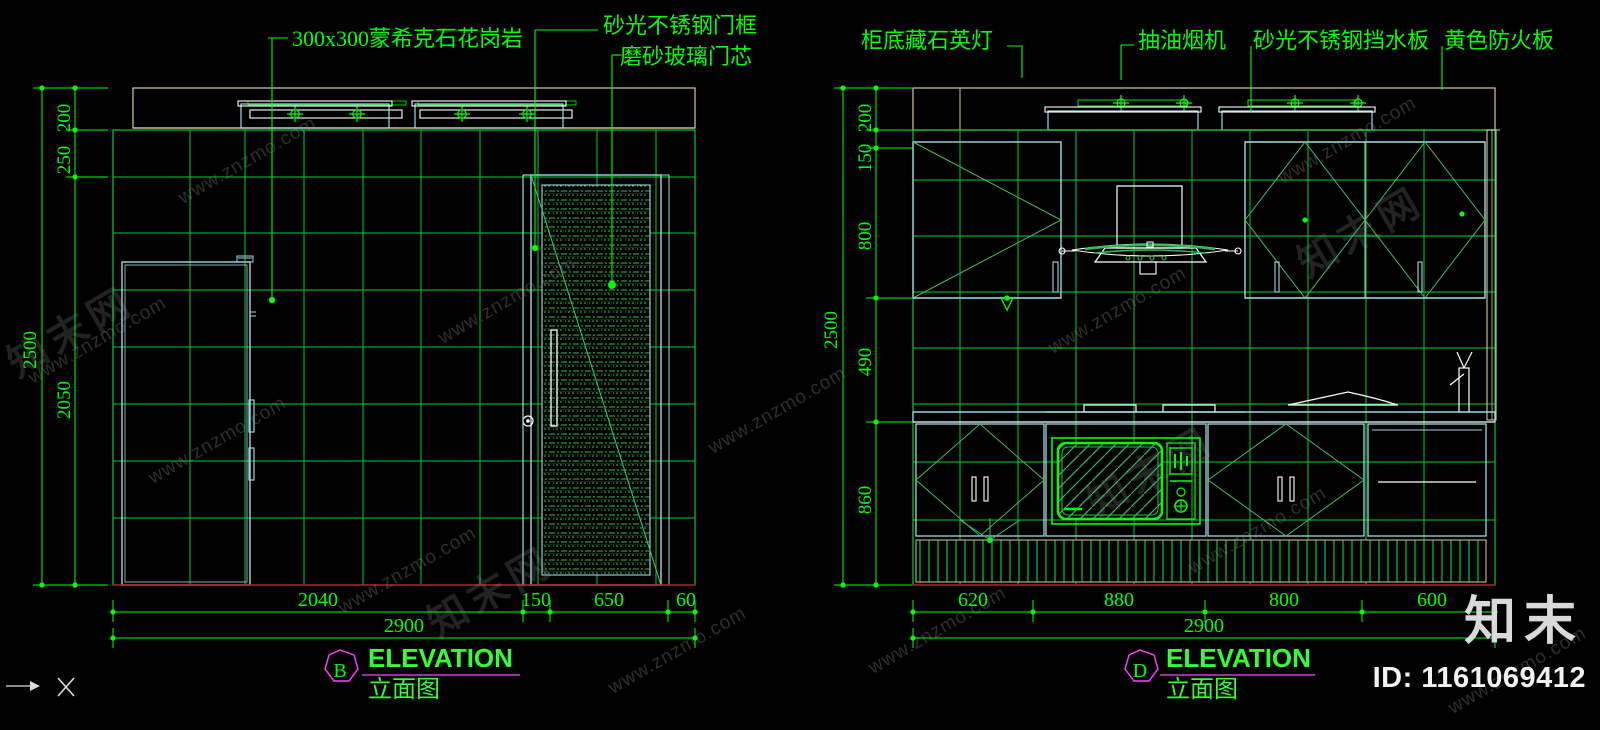  What do you see at coordinates (318, 600) in the screenshot?
I see `dim-left-h-2040: 2040` at bounding box center [318, 600].